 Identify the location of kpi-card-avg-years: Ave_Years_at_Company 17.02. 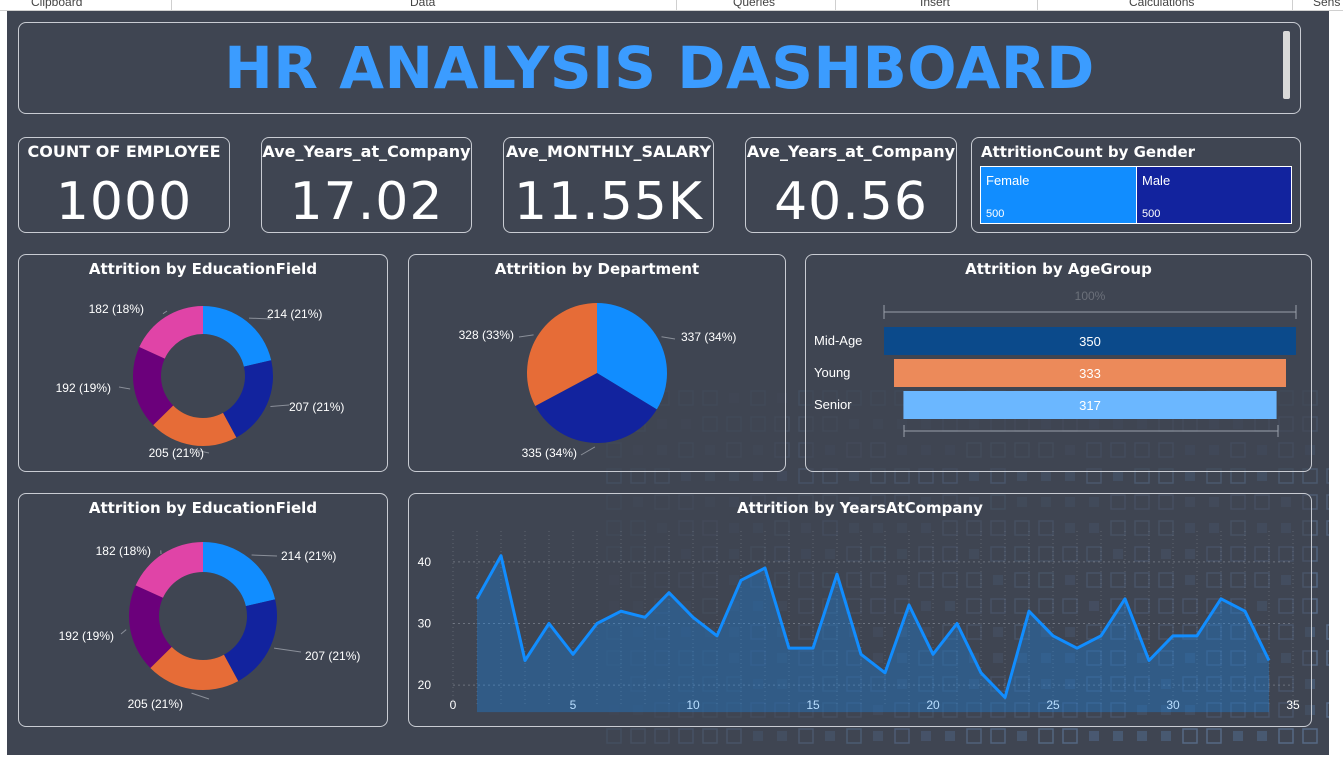
(366, 185).